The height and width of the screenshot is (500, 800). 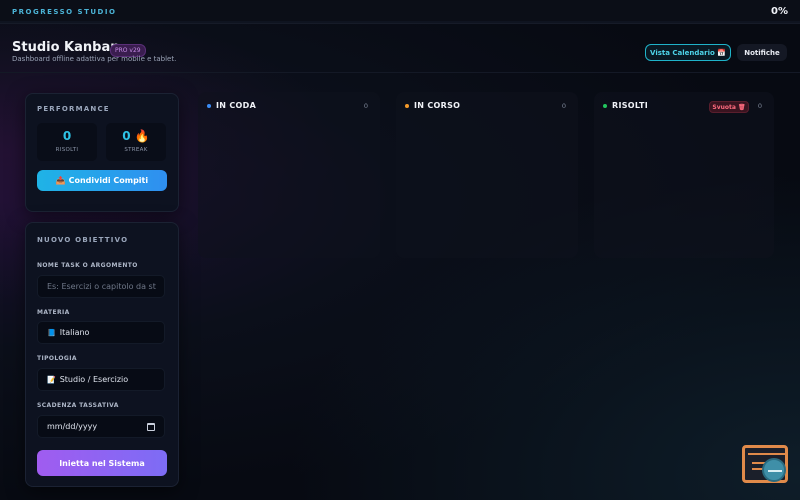 What do you see at coordinates (101, 426) in the screenshot?
I see `deadline-date-input: mm/dd/yyyy` at bounding box center [101, 426].